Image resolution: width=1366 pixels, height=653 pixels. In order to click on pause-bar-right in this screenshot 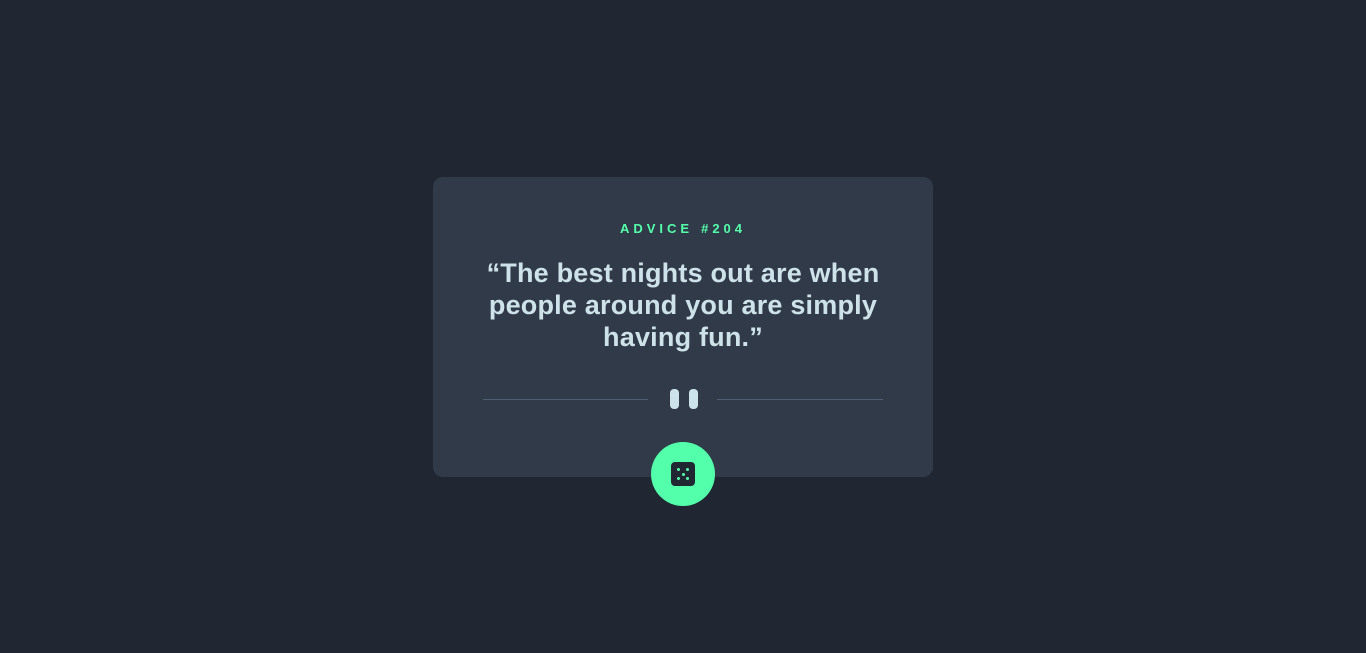, I will do `click(693, 399)`.